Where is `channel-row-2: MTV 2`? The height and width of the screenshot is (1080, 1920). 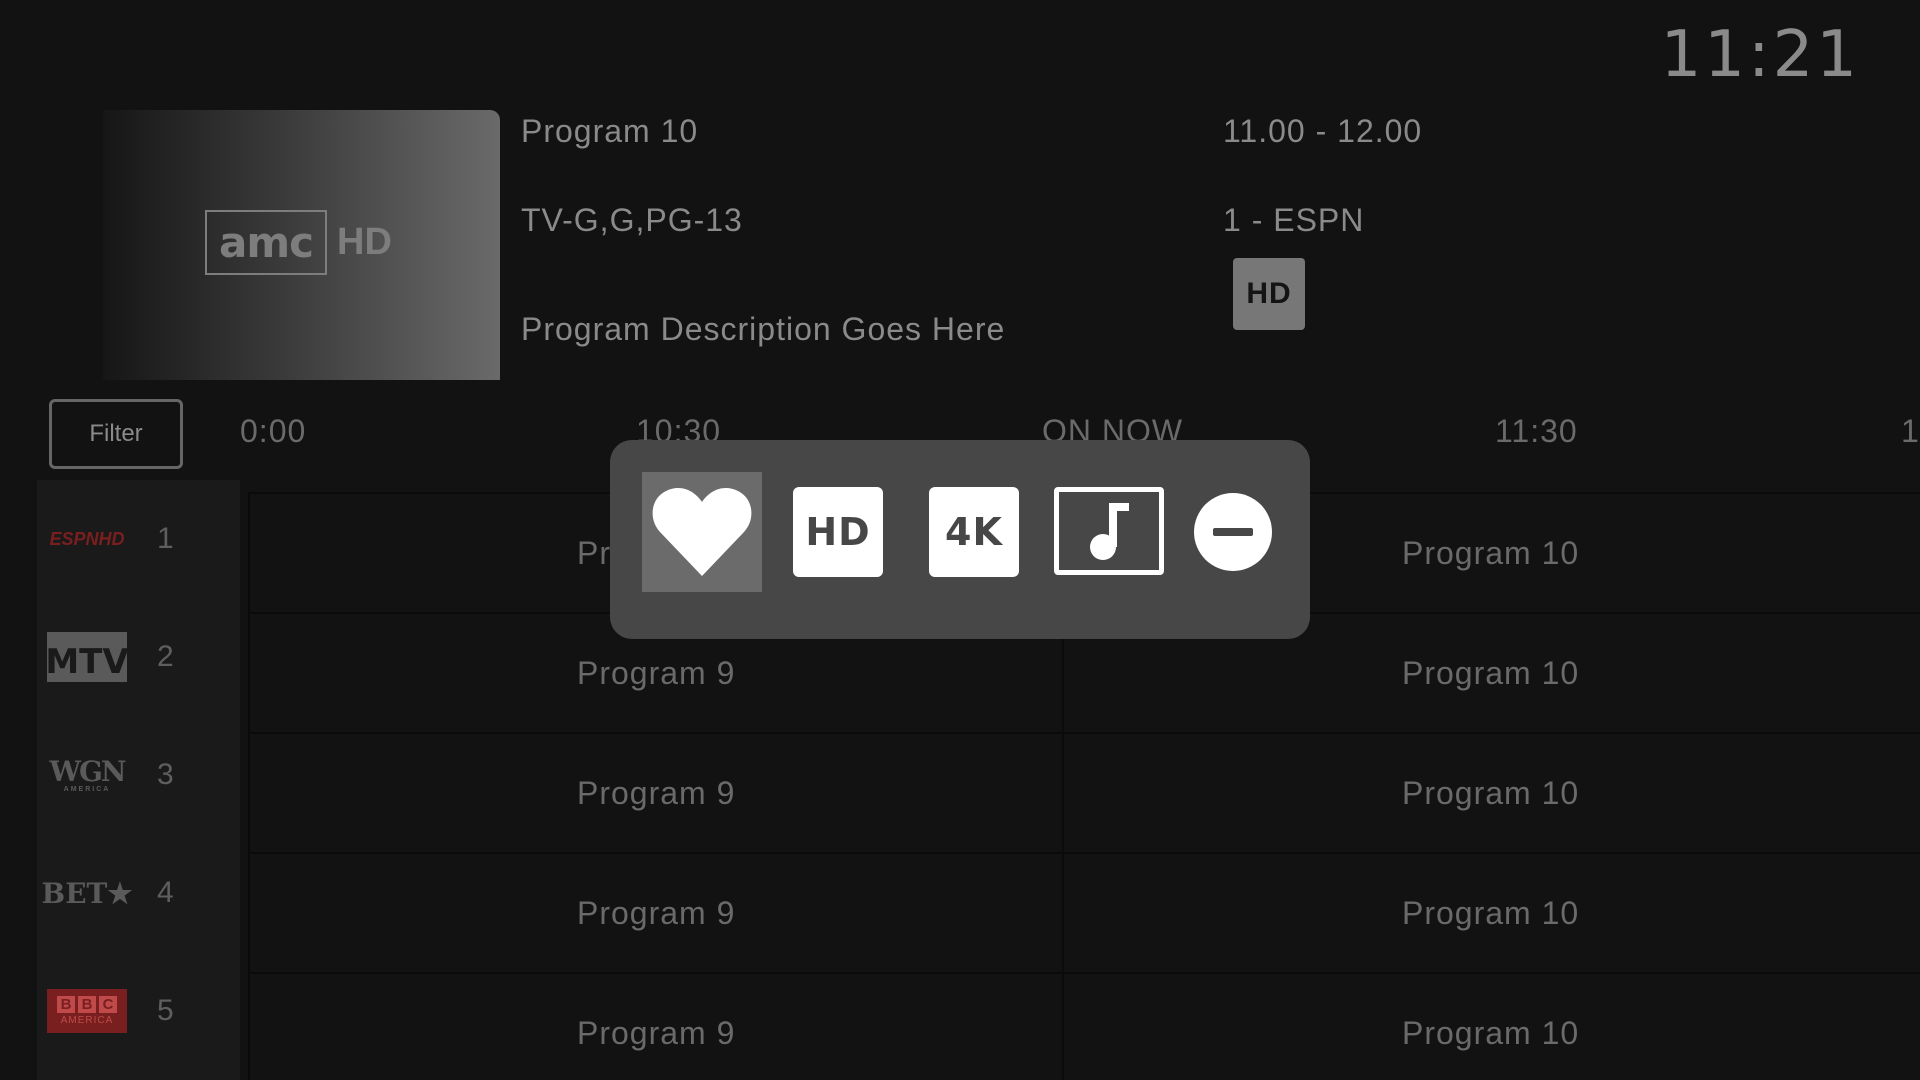
channel-row-2: MTV 2 is located at coordinates (138, 657).